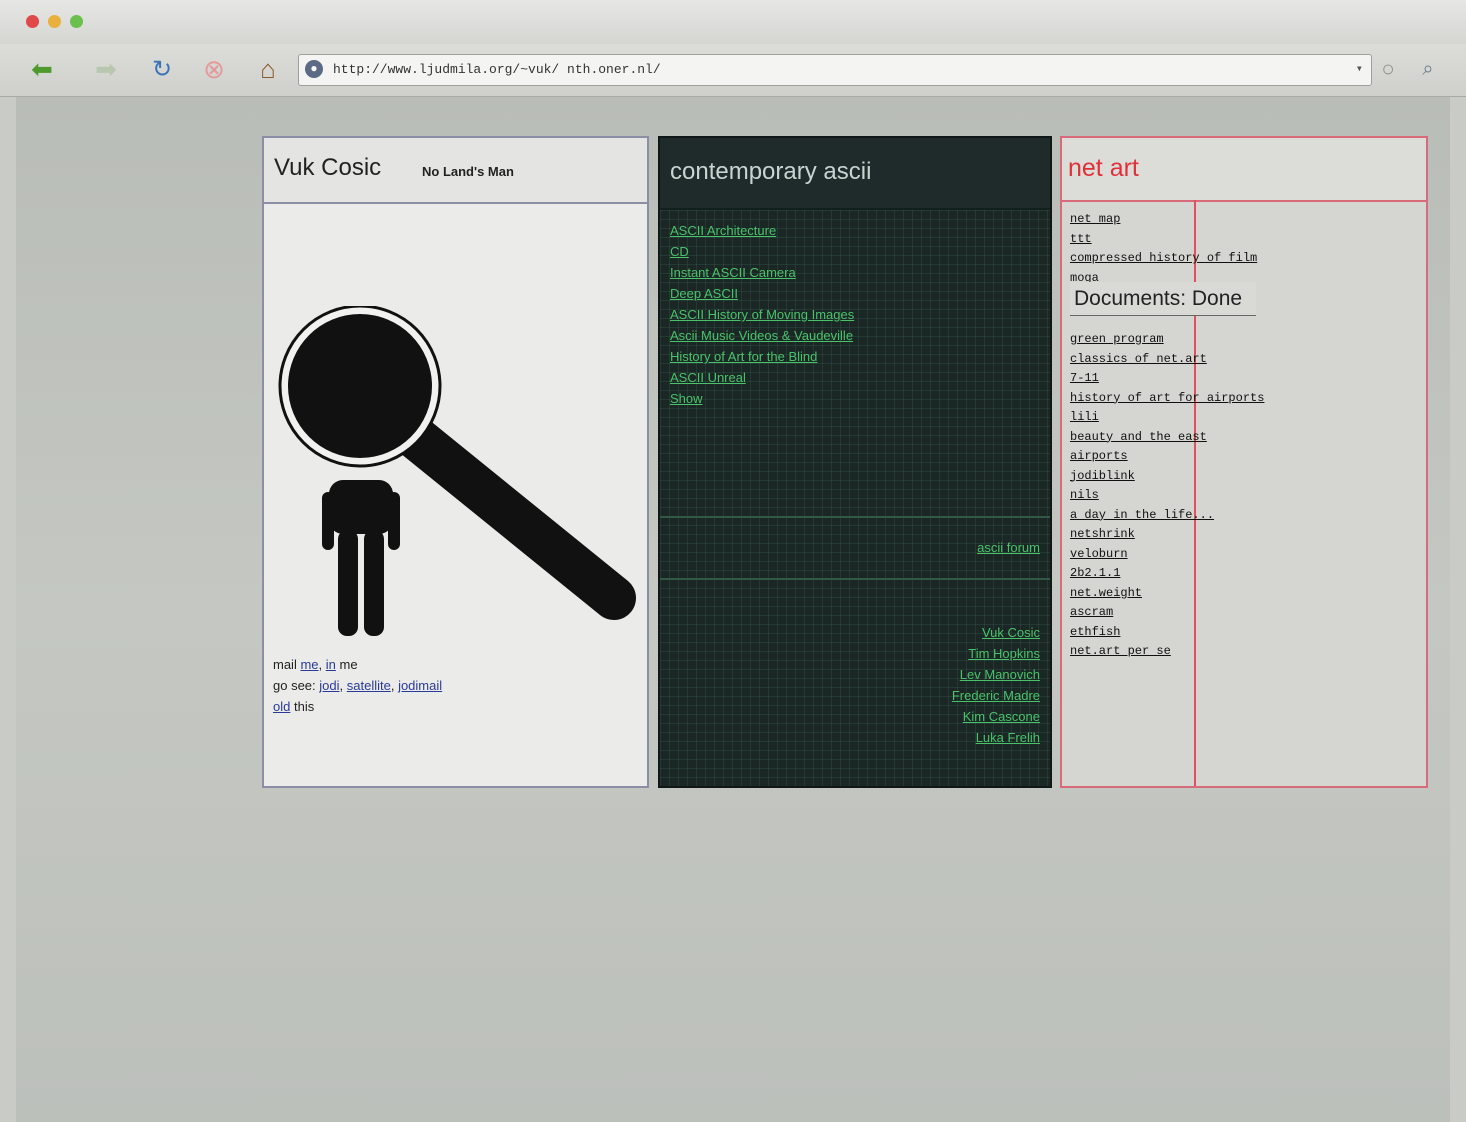 The width and height of the screenshot is (1466, 1122). What do you see at coordinates (214, 69) in the screenshot?
I see `stop-icon: ⊗` at bounding box center [214, 69].